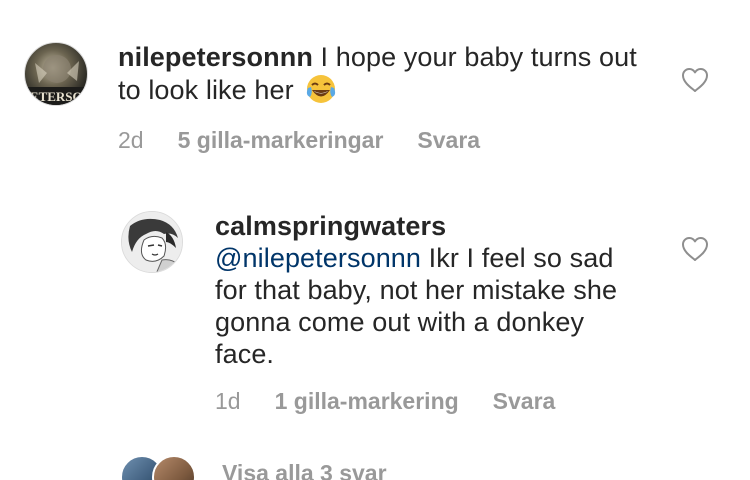  I want to click on comment-meta: 2d 5 gilla-markeringar Svara, so click(299, 140).